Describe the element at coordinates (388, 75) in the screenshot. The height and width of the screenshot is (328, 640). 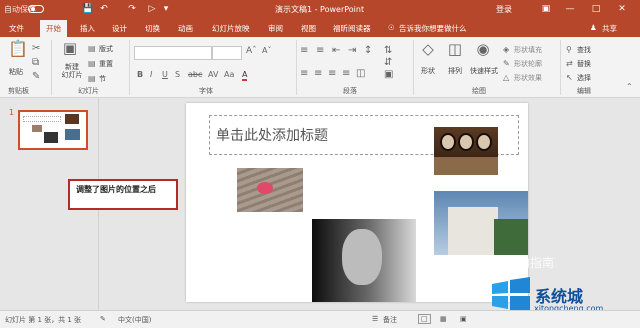
I see `smartart-icon: ▣` at that location.